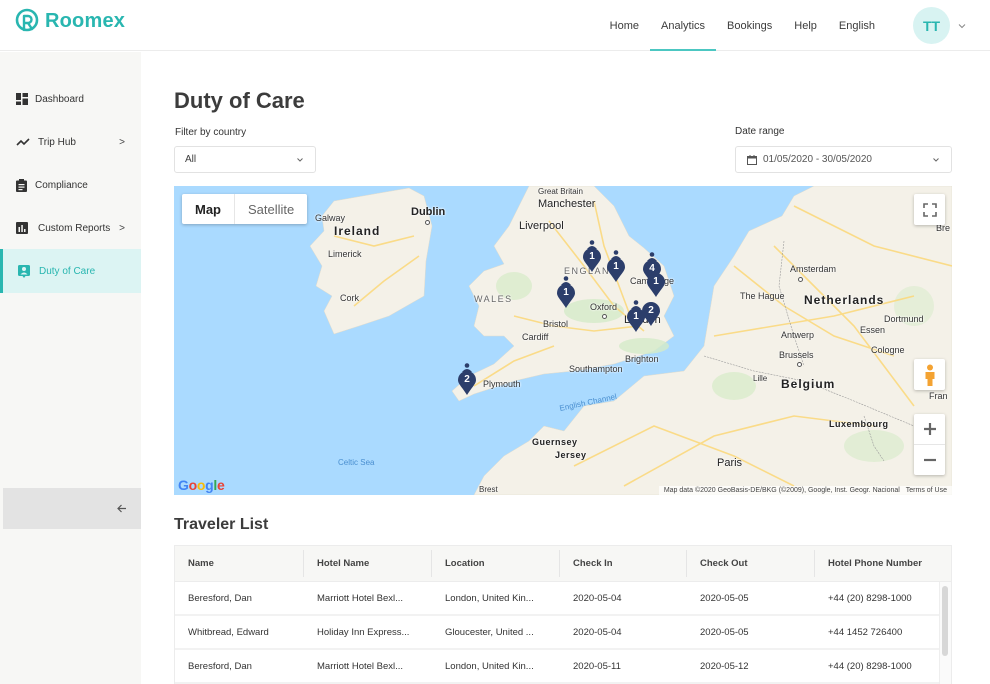 This screenshot has width=990, height=684. Describe the element at coordinates (857, 25) in the screenshot. I see `language-selector: English` at that location.